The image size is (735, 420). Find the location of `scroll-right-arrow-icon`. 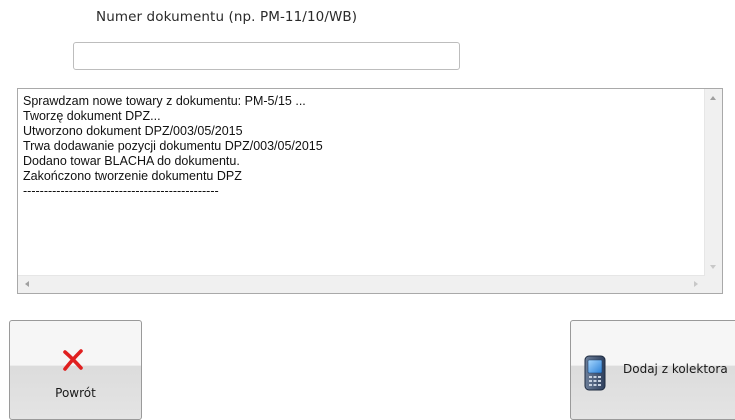

scroll-right-arrow-icon is located at coordinates (696, 284).